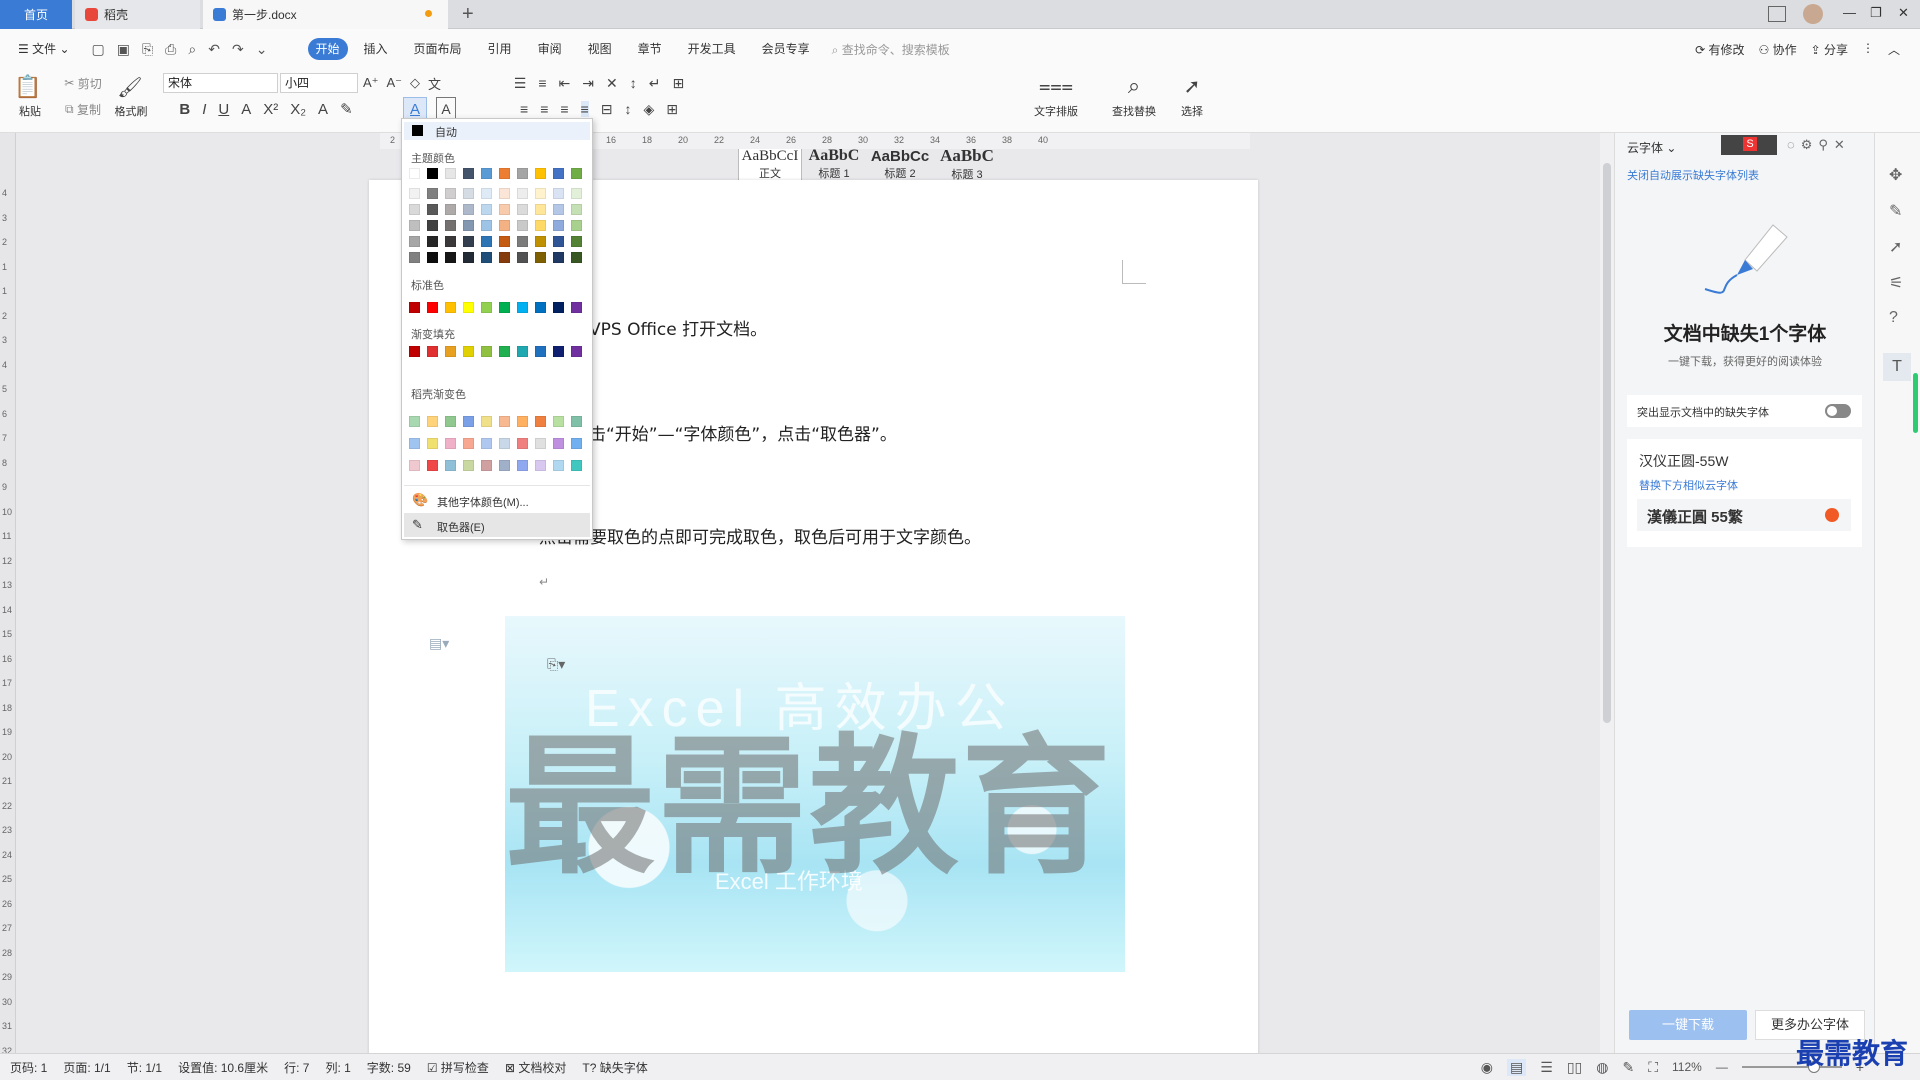  I want to click on find-replace-icon: ⌕, so click(1134, 86).